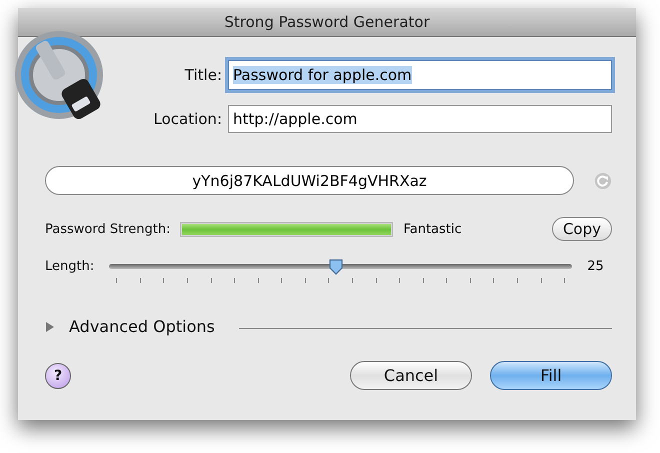 The height and width of the screenshot is (453, 660). I want to click on window-title: Strong Password Generator, so click(327, 22).